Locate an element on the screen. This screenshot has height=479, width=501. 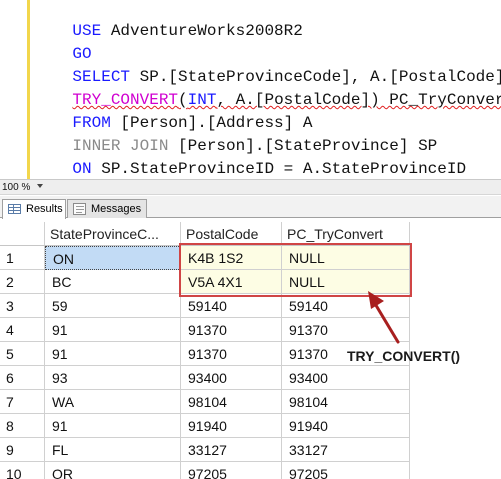
tab-messages: Messages is located at coordinates (107, 208).